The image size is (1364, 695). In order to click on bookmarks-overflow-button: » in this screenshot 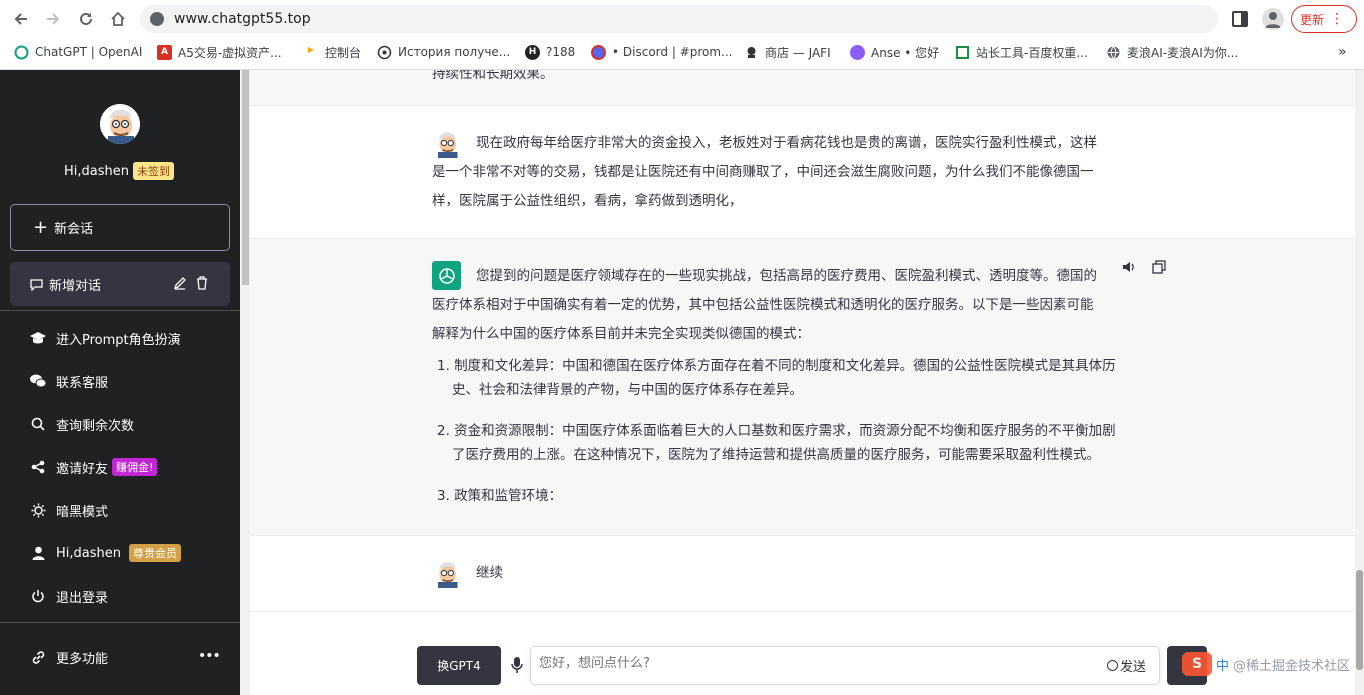, I will do `click(1342, 52)`.